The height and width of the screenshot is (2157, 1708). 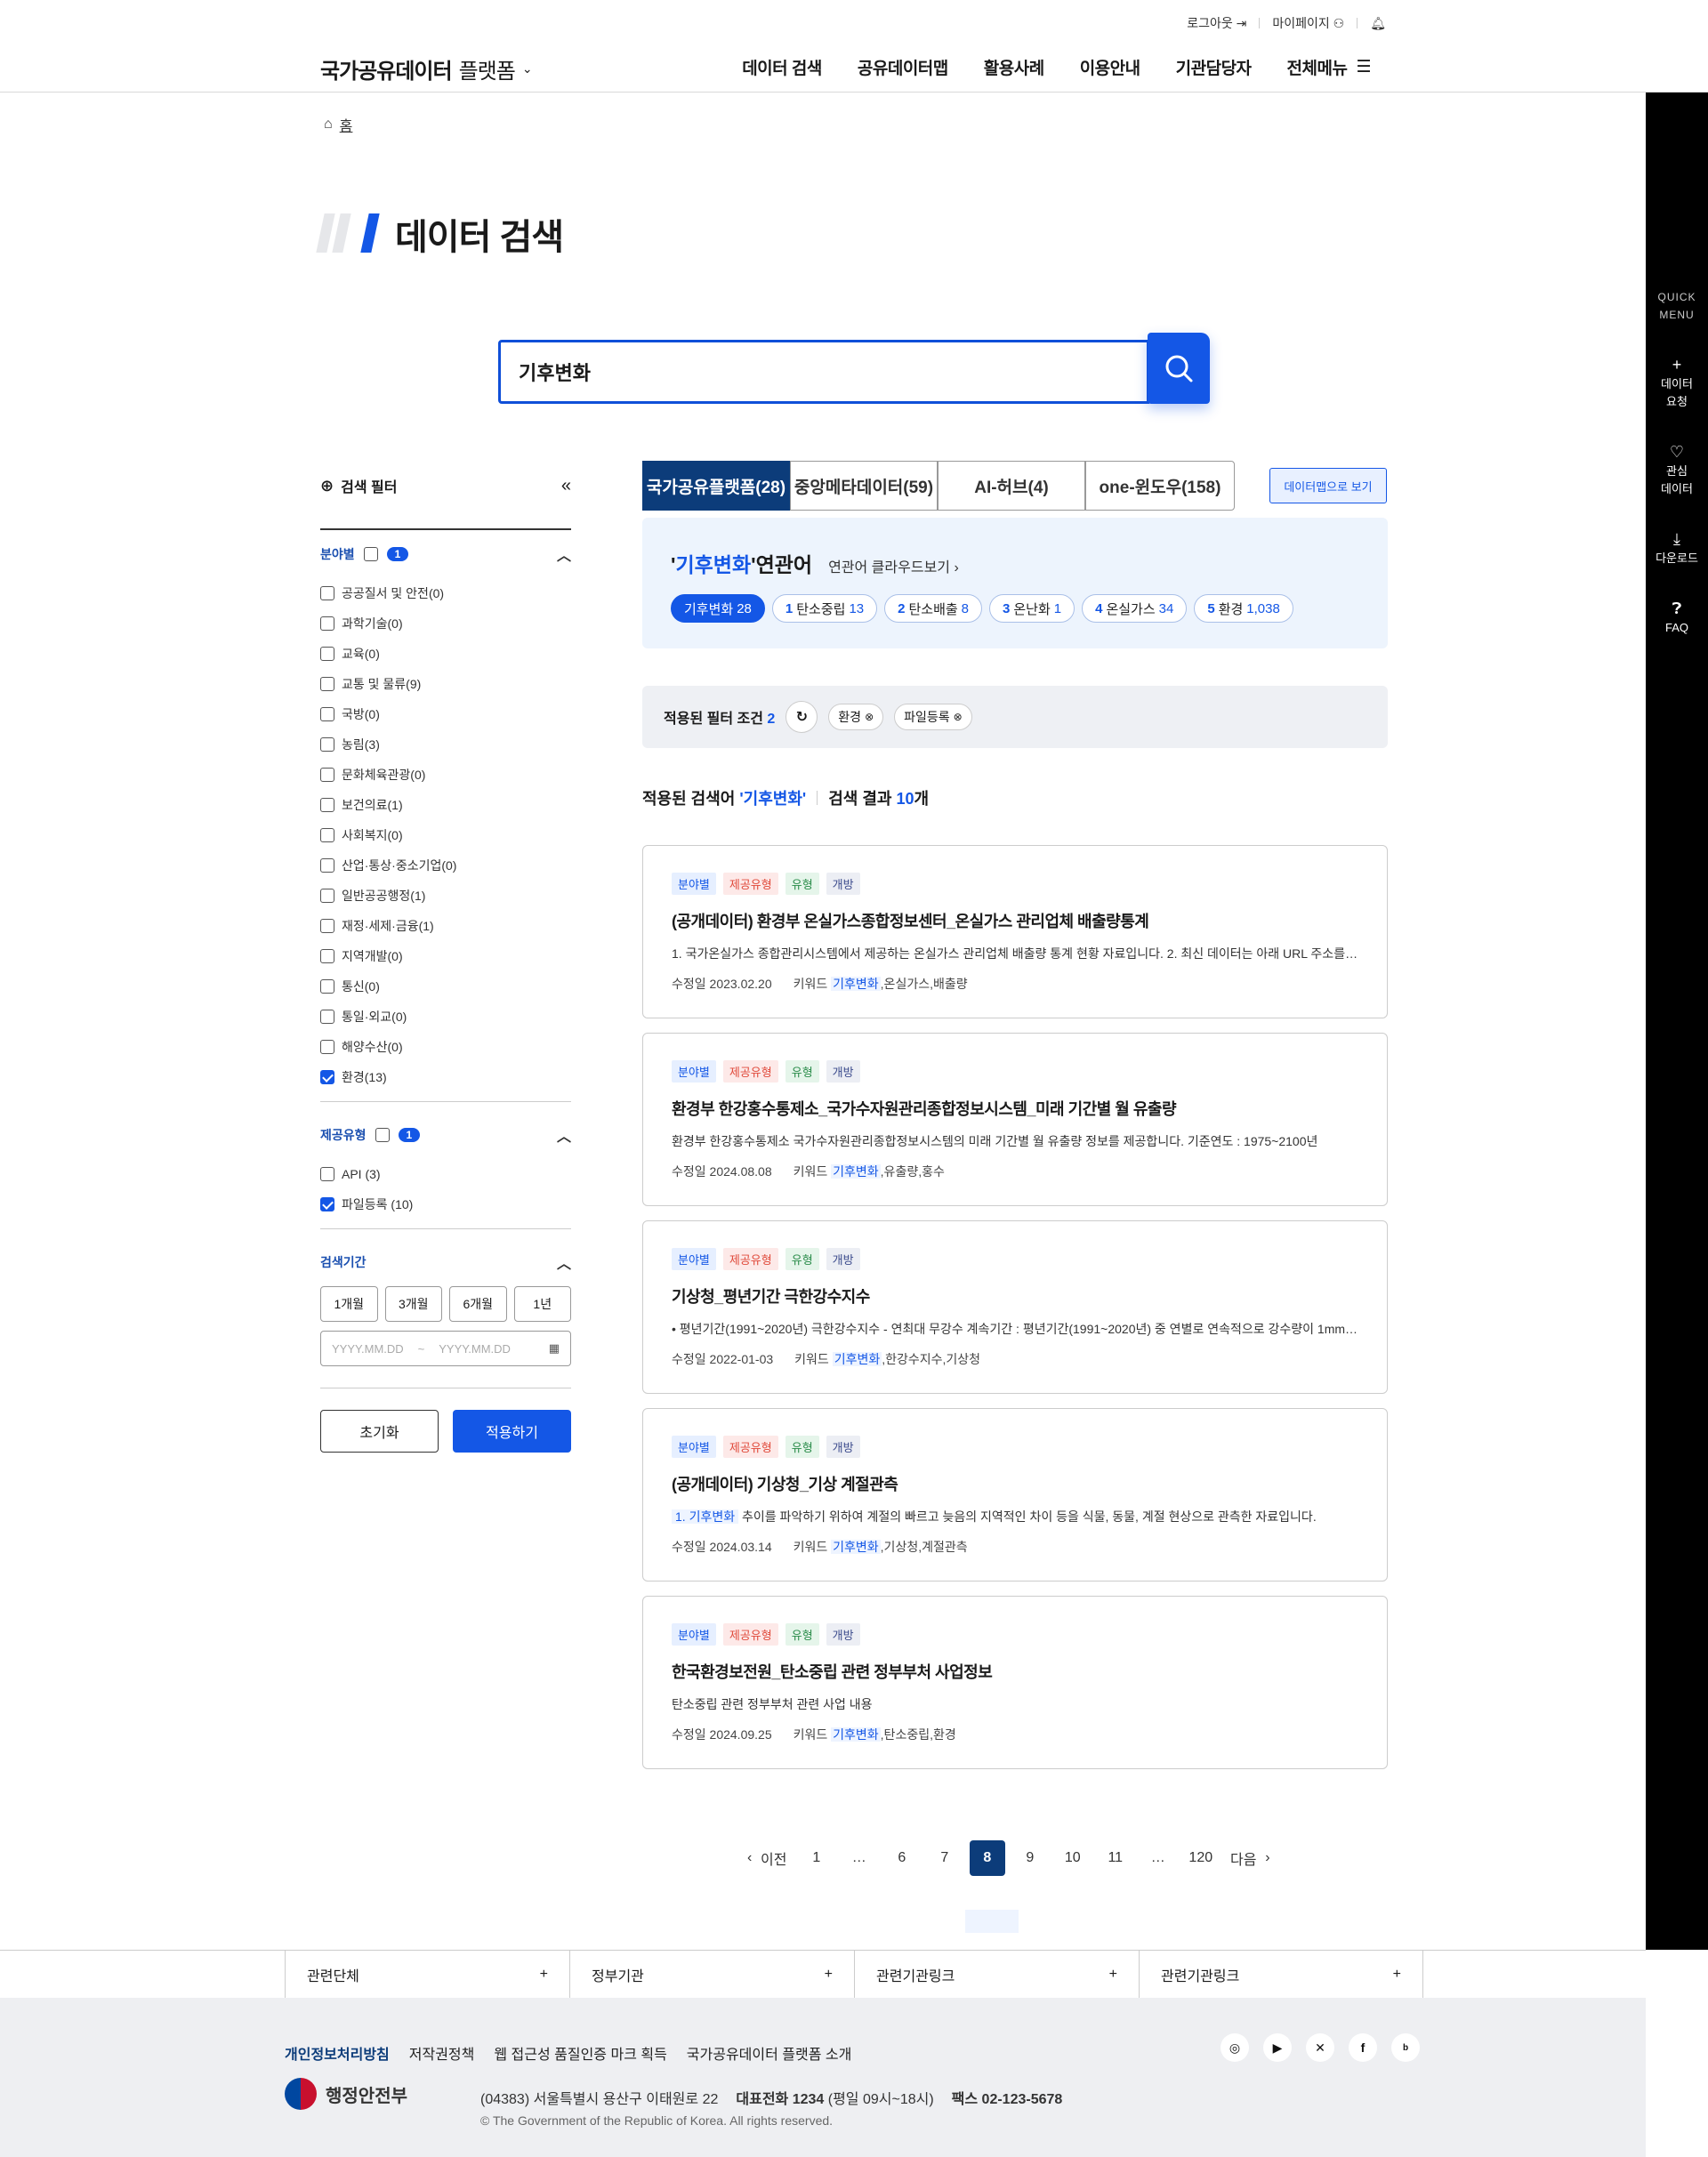 What do you see at coordinates (1015, 1108) in the screenshot?
I see `result-title: 환경부 한강홍수통제소_국가수자원관리종합정보시스템_미래 기간별 월 유출량` at bounding box center [1015, 1108].